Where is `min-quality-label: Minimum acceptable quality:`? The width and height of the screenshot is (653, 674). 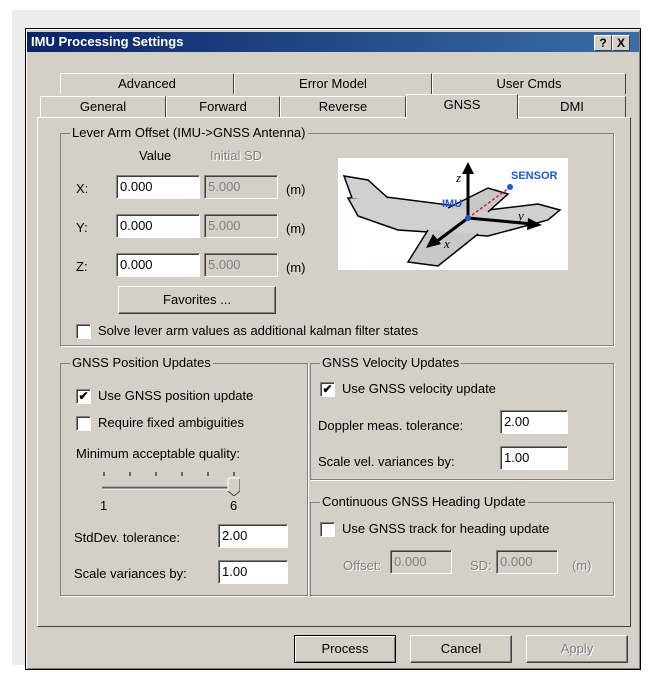
min-quality-label: Minimum acceptable quality: is located at coordinates (158, 453).